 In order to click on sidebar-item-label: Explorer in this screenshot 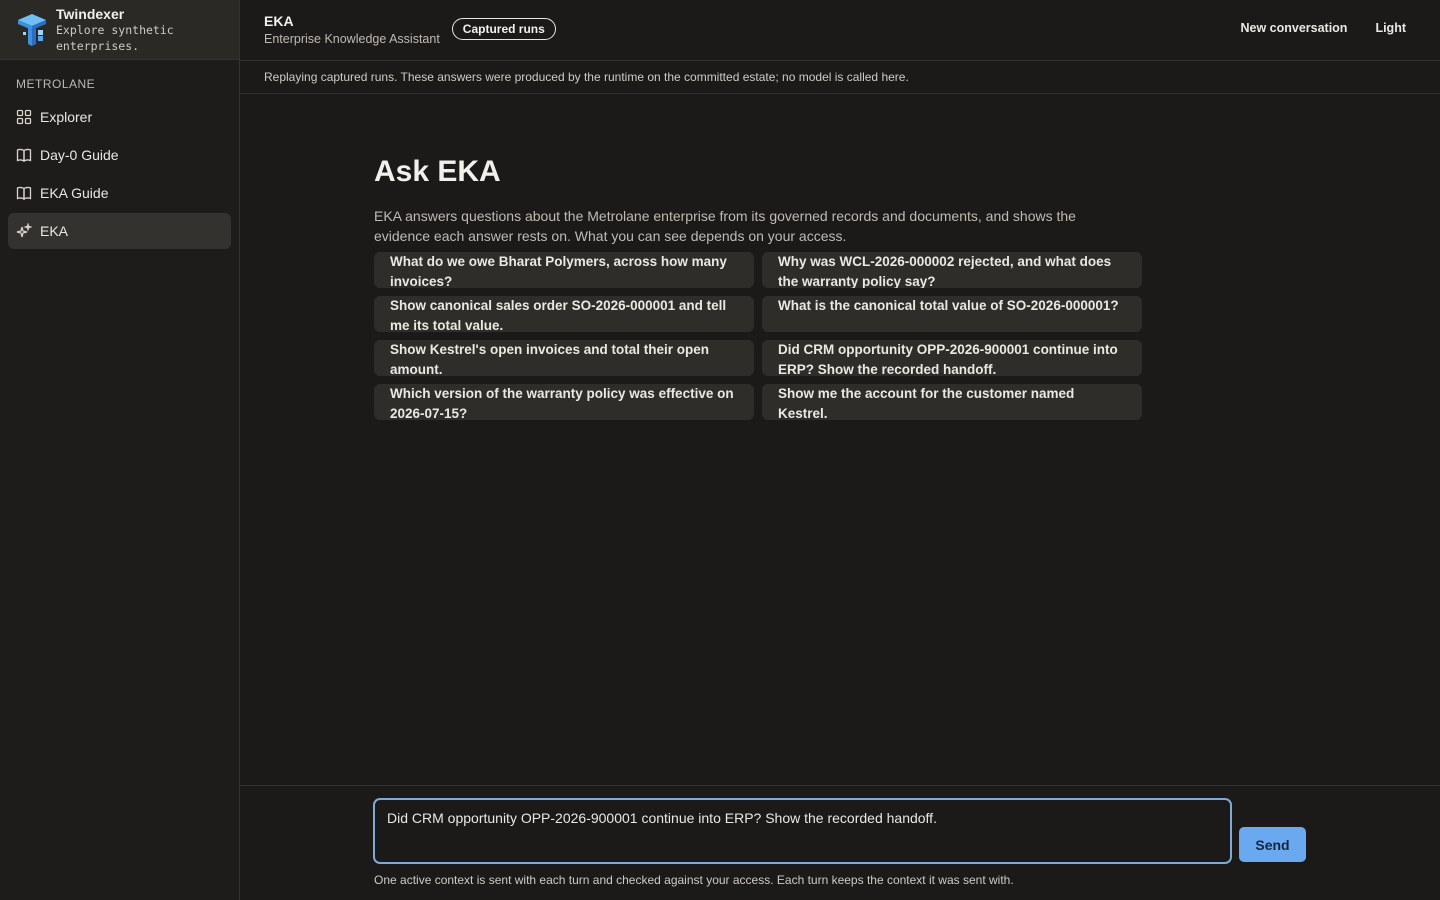, I will do `click(66, 117)`.